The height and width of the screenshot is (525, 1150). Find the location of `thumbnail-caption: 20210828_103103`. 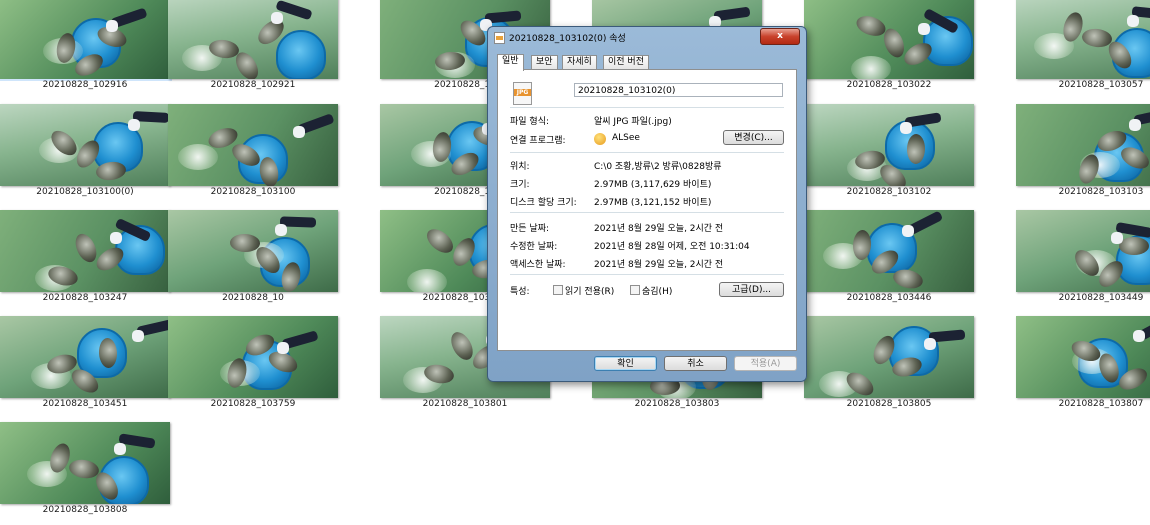

thumbnail-caption: 20210828_103103 is located at coordinates (1101, 192).